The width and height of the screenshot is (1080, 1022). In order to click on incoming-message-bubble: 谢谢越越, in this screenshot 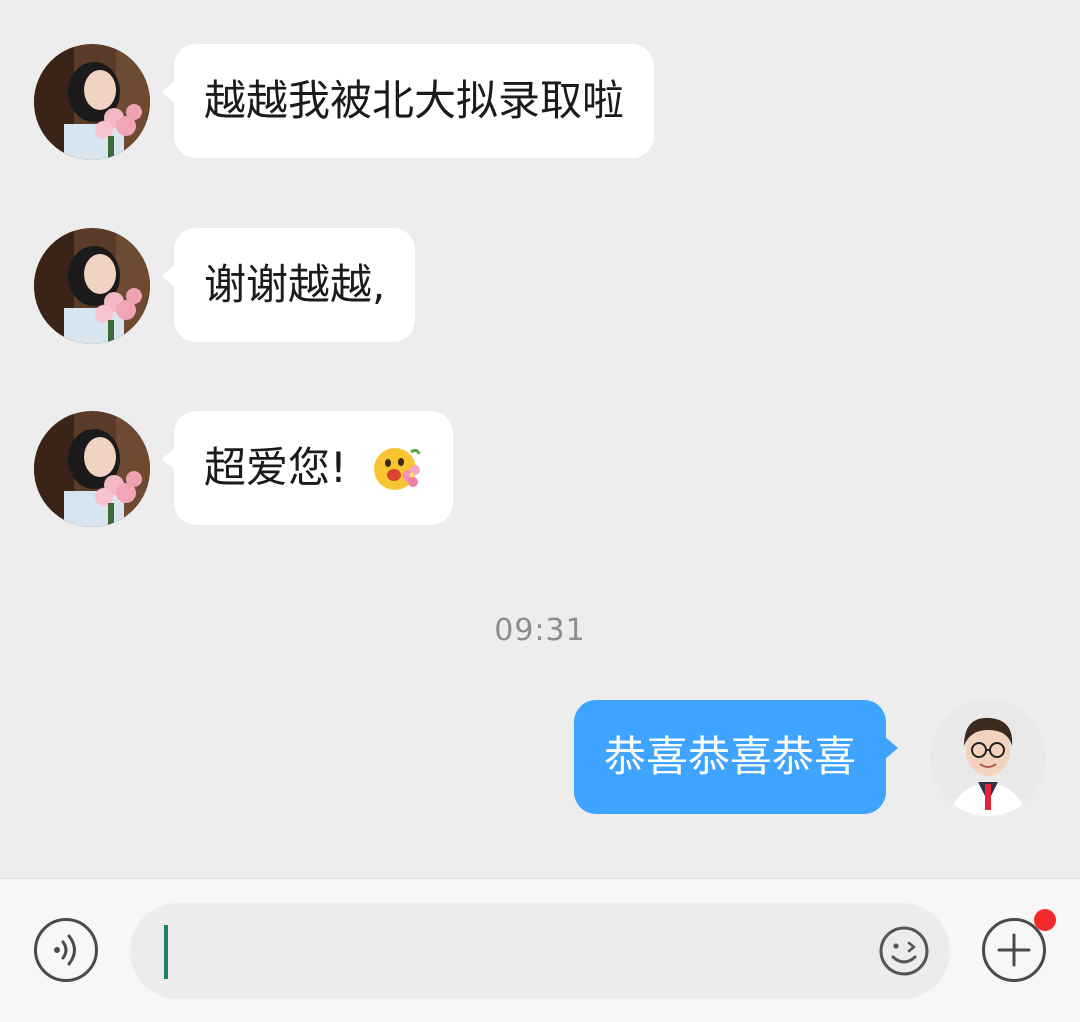, I will do `click(288, 285)`.